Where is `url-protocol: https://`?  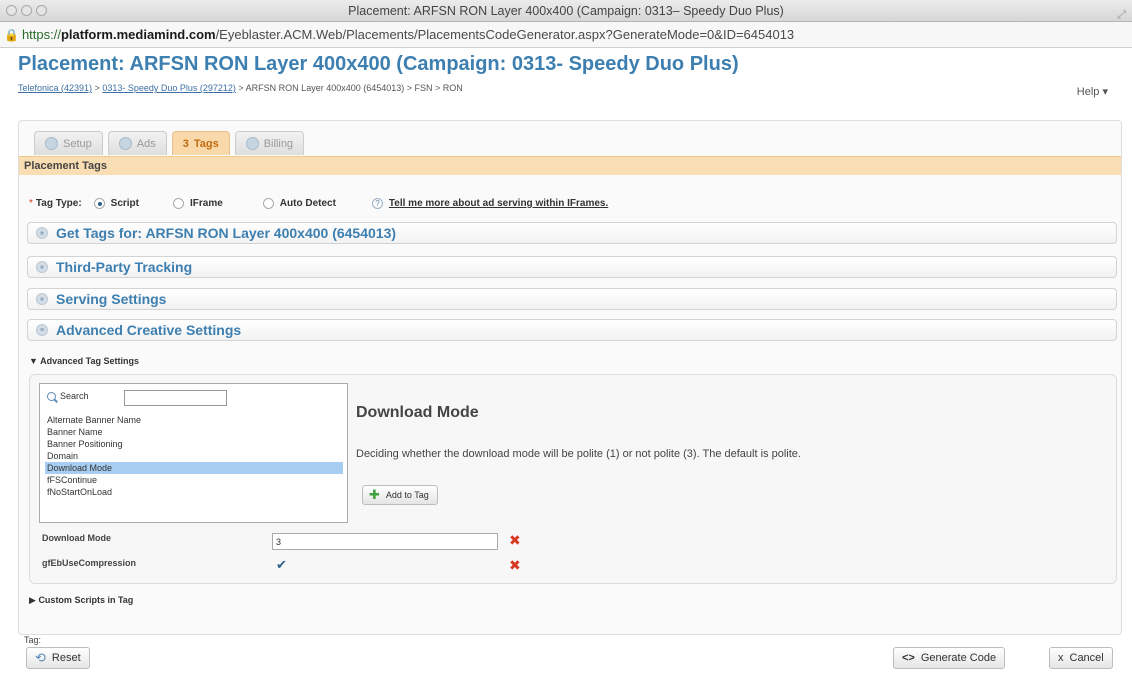 url-protocol: https:// is located at coordinates (41, 34).